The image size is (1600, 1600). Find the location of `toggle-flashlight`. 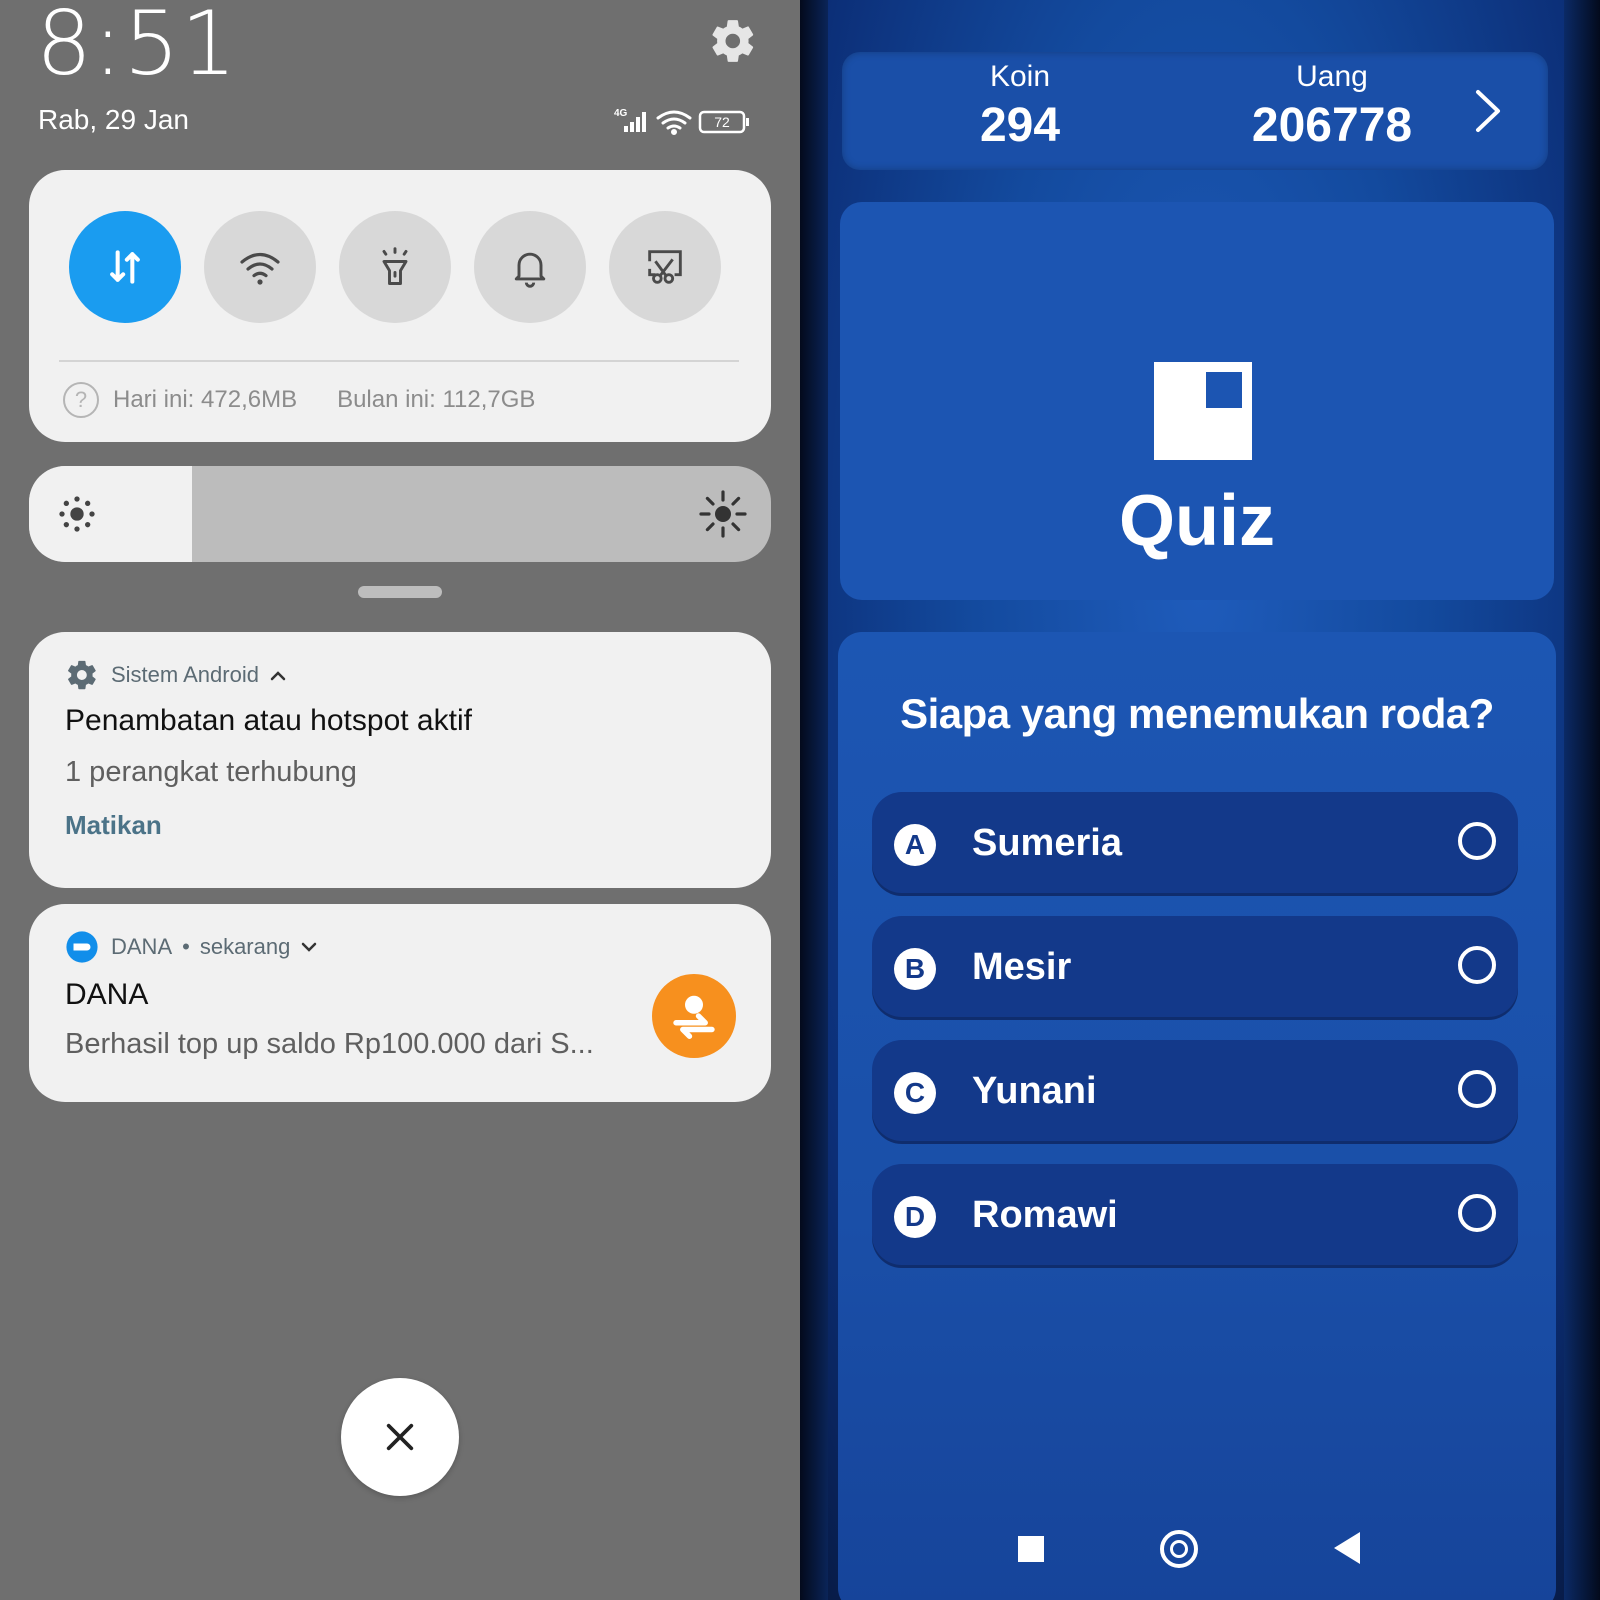

toggle-flashlight is located at coordinates (395, 267).